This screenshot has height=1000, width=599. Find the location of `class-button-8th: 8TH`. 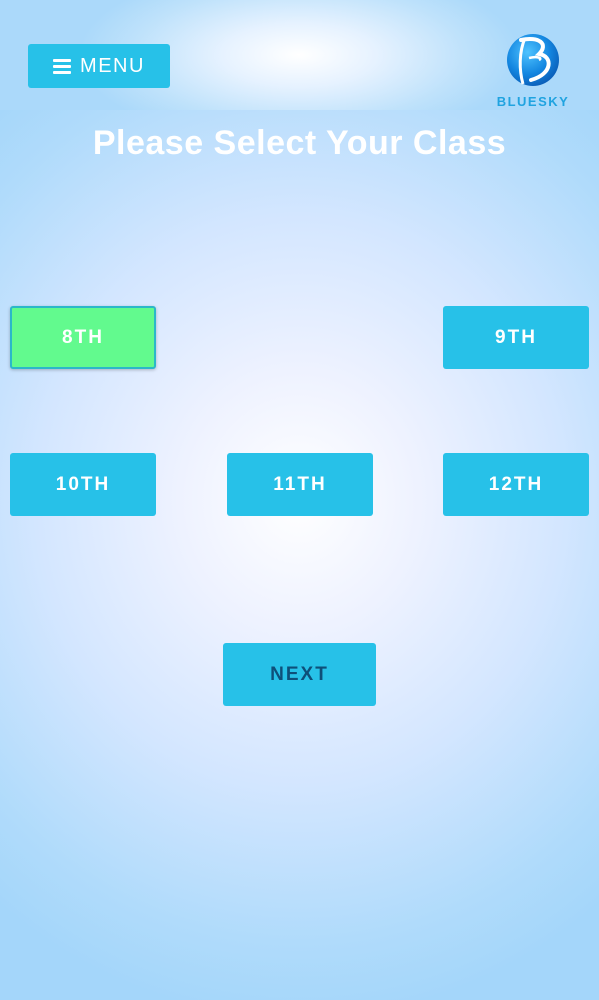

class-button-8th: 8TH is located at coordinates (83, 337).